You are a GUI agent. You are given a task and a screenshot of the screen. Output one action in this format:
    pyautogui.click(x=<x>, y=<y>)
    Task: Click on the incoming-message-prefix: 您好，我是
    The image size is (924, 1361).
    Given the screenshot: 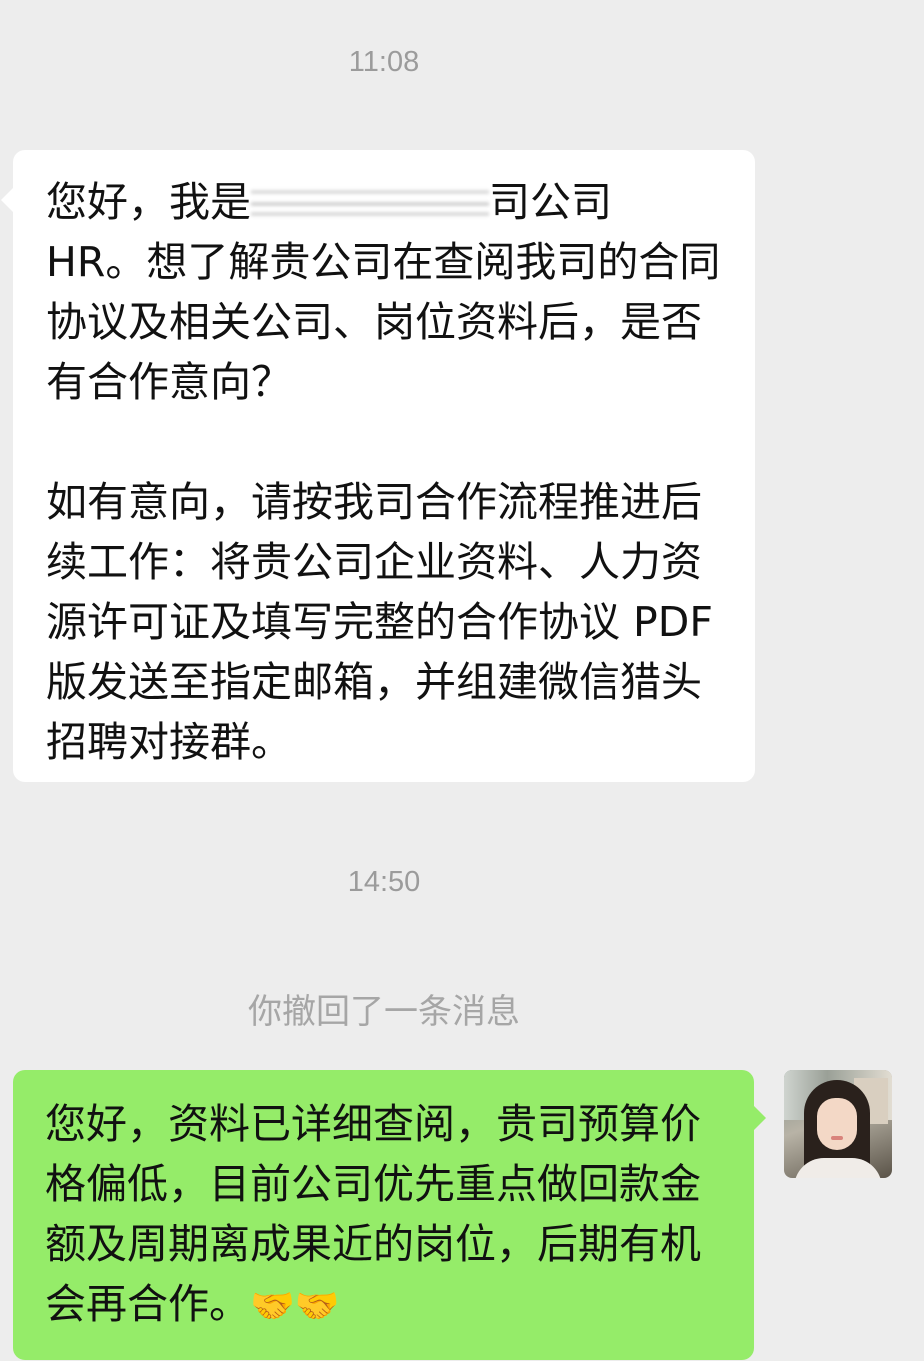 What is the action you would take?
    pyautogui.click(x=148, y=202)
    